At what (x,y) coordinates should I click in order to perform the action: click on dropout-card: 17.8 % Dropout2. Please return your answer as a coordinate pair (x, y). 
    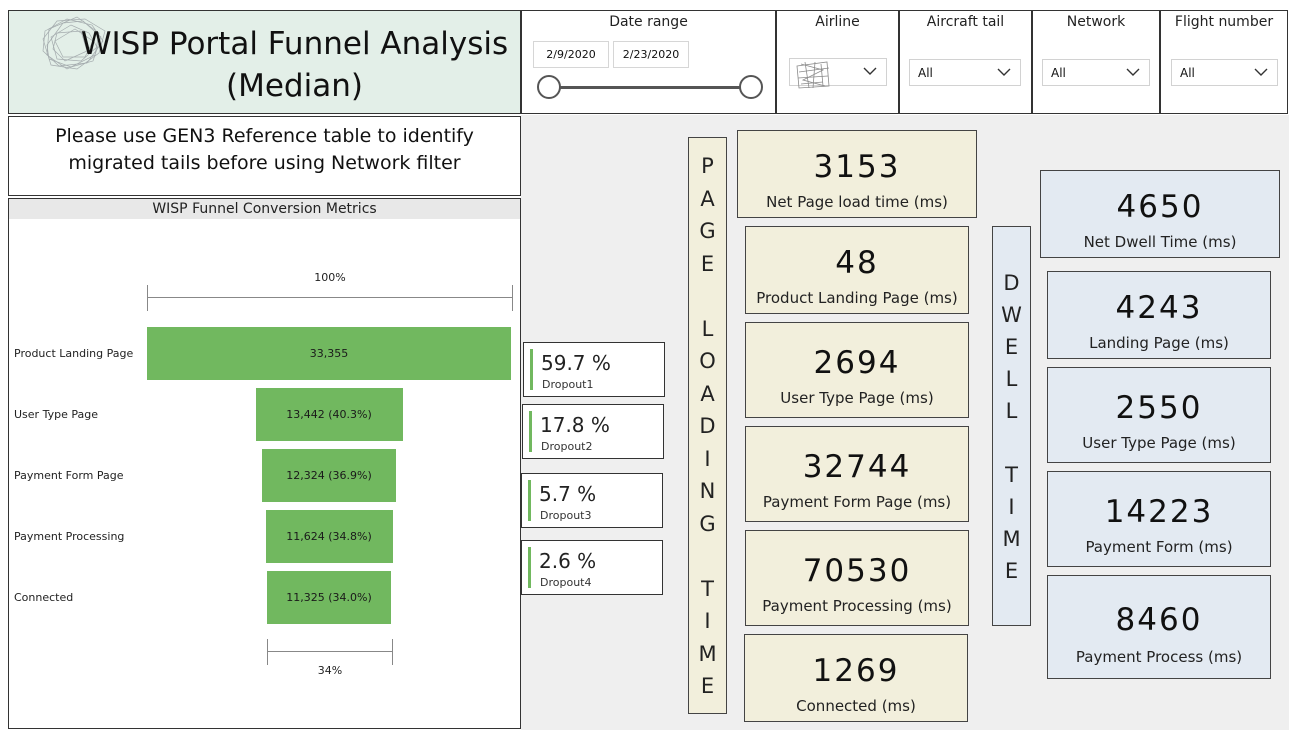
    Looking at the image, I should click on (593, 431).